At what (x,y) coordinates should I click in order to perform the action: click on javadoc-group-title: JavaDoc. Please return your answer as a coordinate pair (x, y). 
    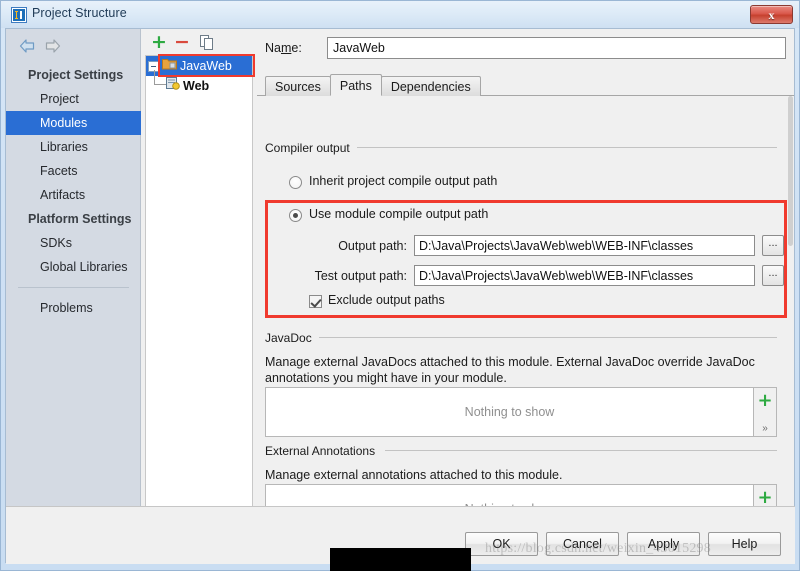
    Looking at the image, I should click on (291, 338).